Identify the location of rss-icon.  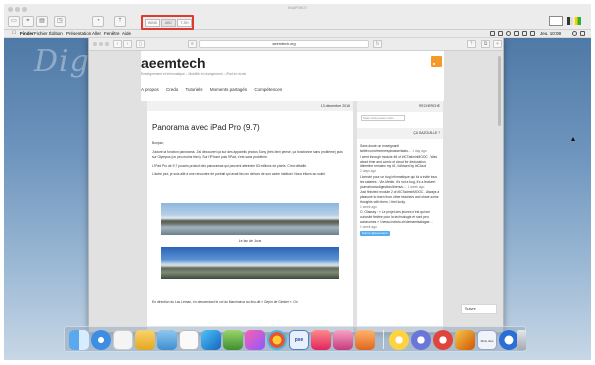
(436, 61).